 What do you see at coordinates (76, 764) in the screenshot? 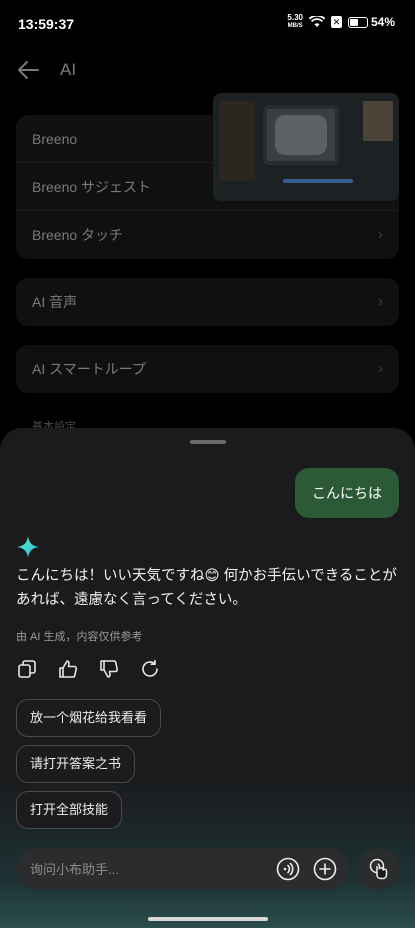
I see `suggestion-chip: 请打开答案之书` at bounding box center [76, 764].